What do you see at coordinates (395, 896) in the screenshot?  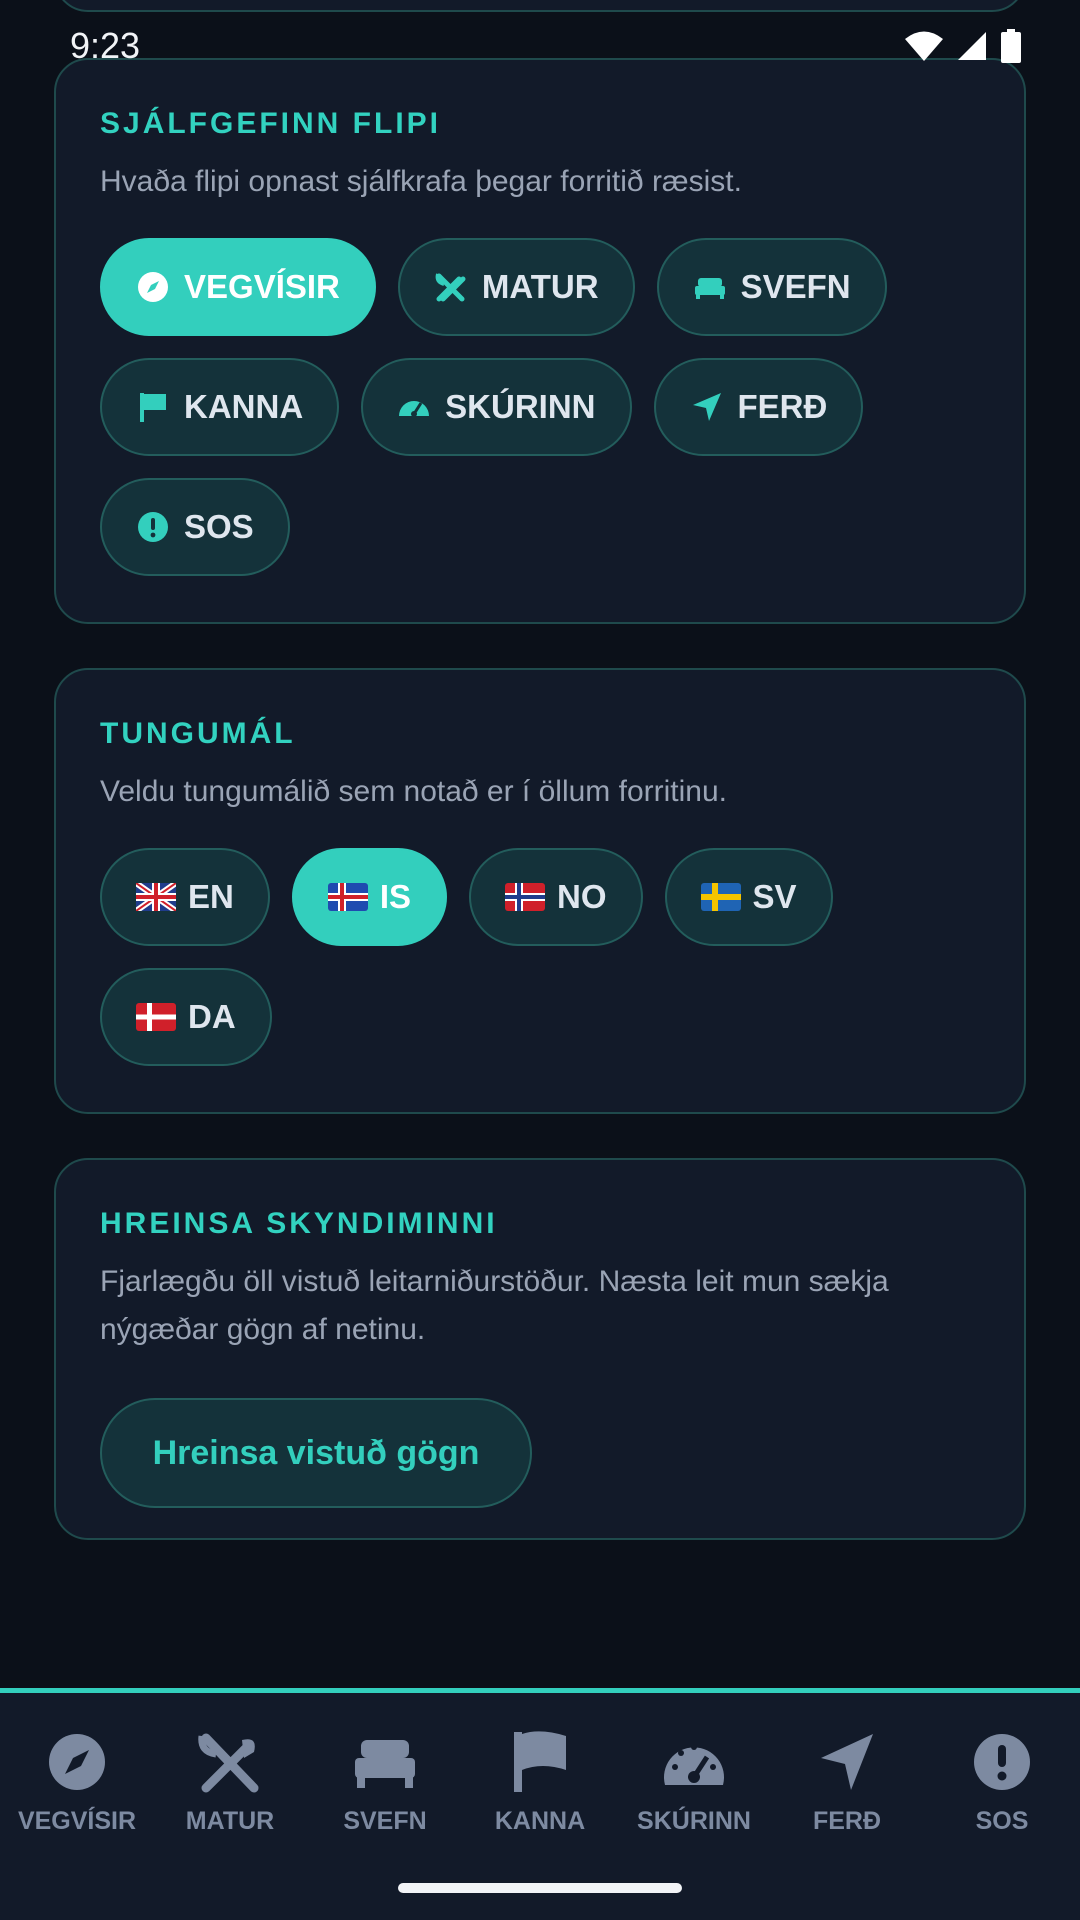 I see `language-option-label: IS` at bounding box center [395, 896].